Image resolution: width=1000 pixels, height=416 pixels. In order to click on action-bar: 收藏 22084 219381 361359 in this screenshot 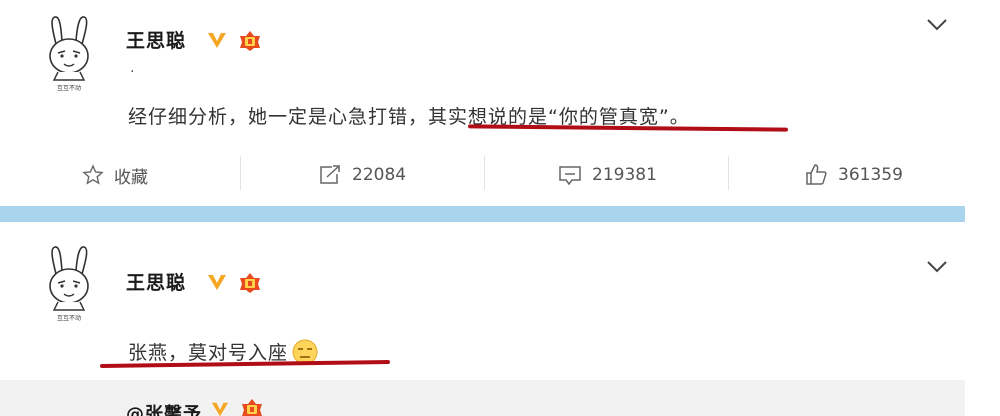, I will do `click(500, 175)`.